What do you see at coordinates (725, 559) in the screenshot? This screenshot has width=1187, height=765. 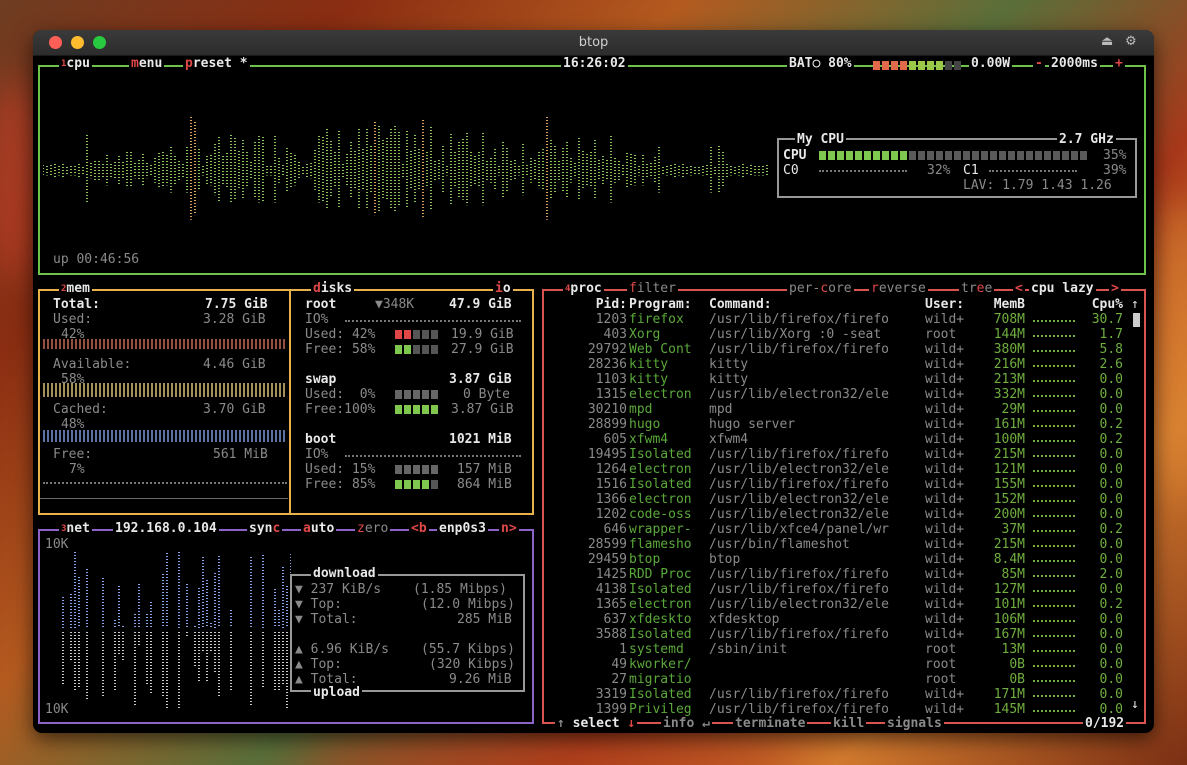 I see `proc-command: btop` at bounding box center [725, 559].